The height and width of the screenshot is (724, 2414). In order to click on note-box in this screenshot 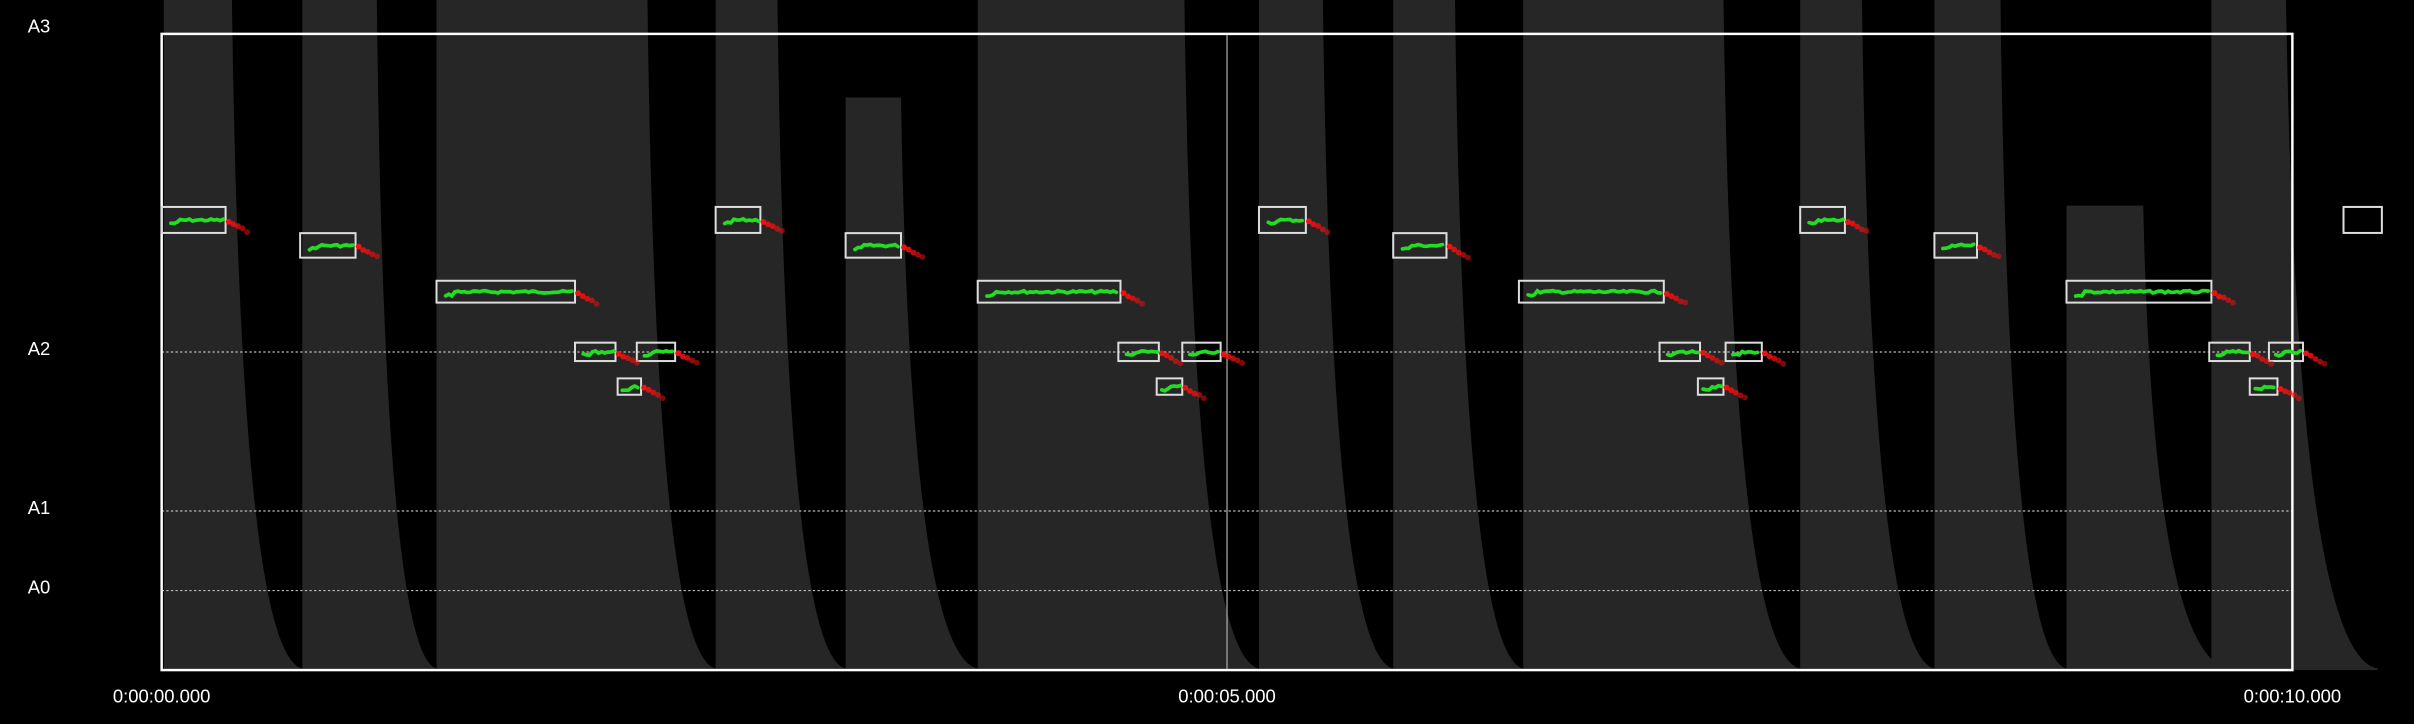, I will do `click(2362, 219)`.